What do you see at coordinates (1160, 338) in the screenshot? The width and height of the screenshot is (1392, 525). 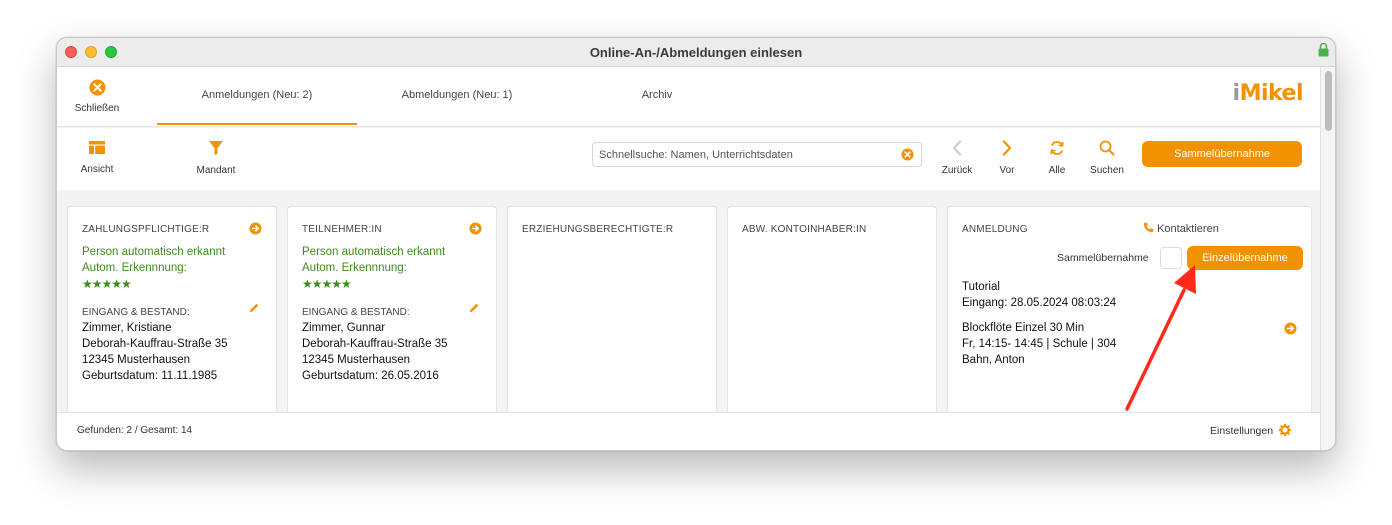 I see `annotation-arrow` at bounding box center [1160, 338].